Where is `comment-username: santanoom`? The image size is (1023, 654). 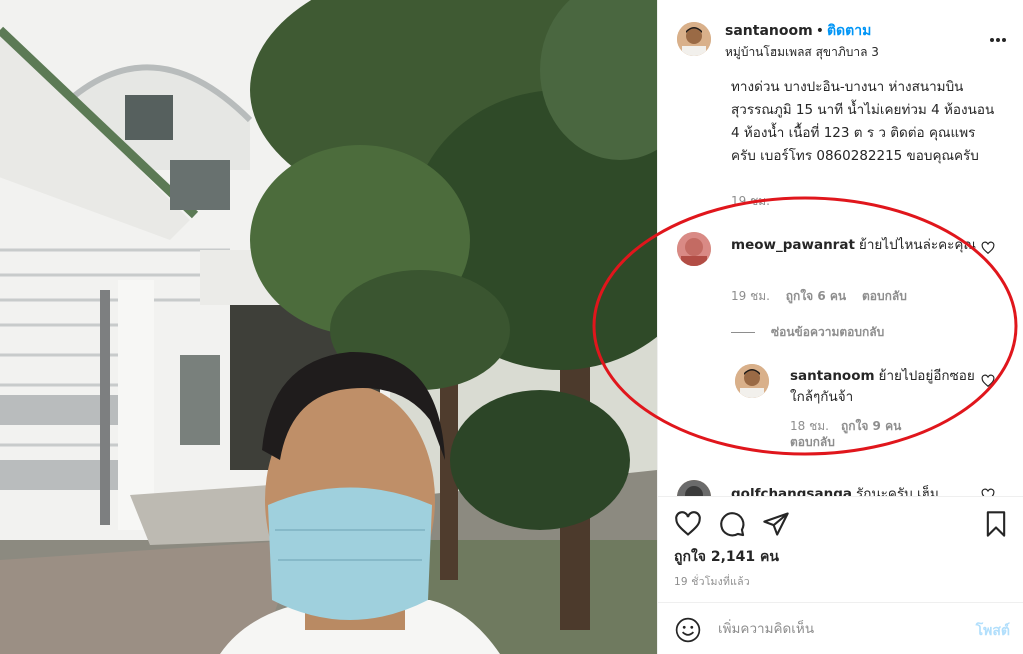
comment-username: santanoom is located at coordinates (832, 376).